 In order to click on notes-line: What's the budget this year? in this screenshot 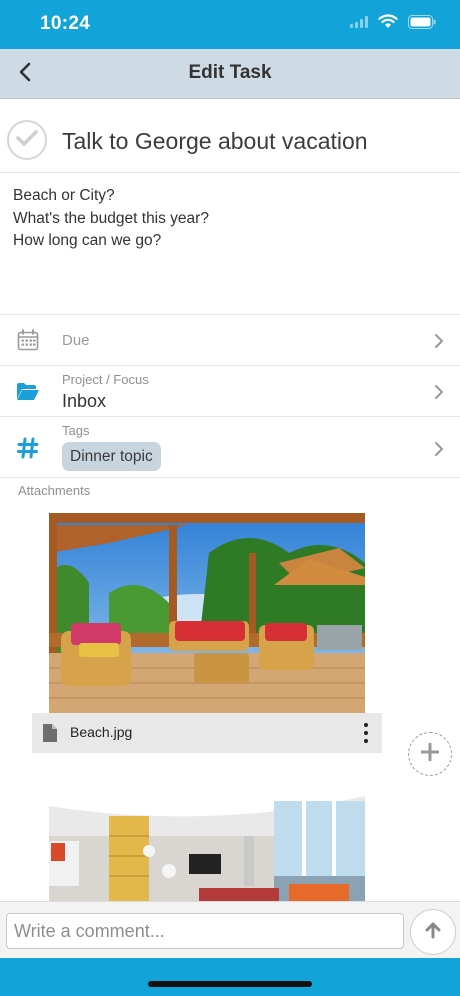, I will do `click(111, 218)`.